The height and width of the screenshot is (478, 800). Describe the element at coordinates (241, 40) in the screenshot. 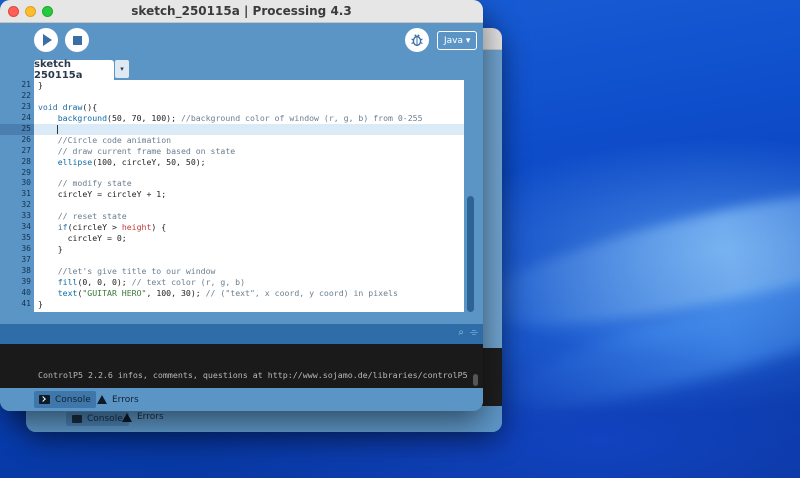

I see `toolbar: Java ▾` at that location.